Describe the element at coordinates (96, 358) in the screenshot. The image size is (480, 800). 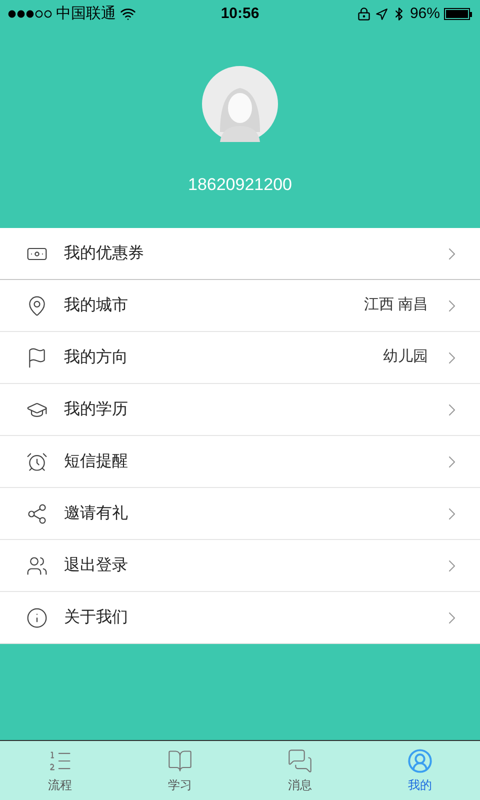
I see `menu-label: 我的方向` at that location.